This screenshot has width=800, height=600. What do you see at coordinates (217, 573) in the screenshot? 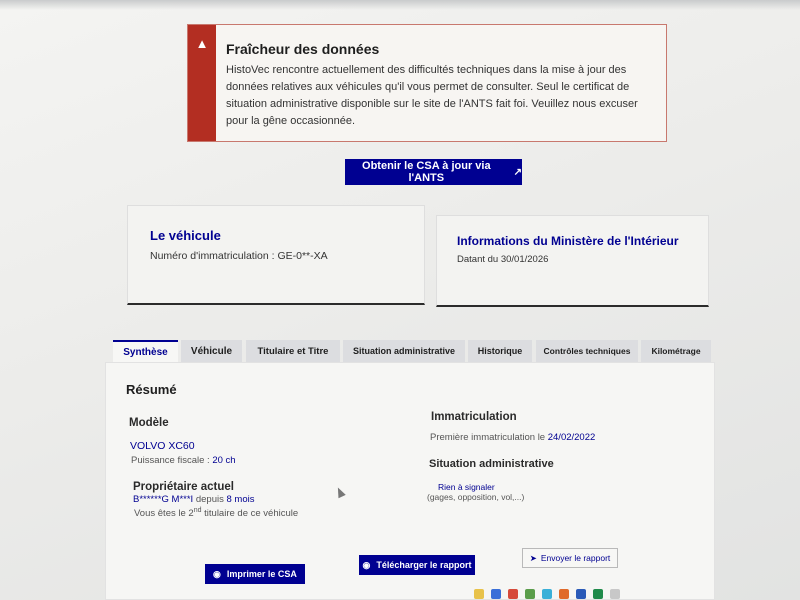
I see `print-icon: ◉` at bounding box center [217, 573].